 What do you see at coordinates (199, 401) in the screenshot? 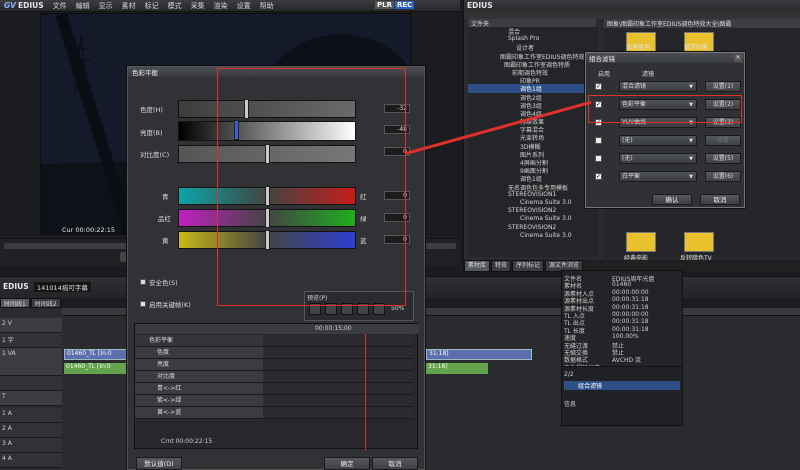
I see `kf-item: 紫<->绿` at bounding box center [199, 401].